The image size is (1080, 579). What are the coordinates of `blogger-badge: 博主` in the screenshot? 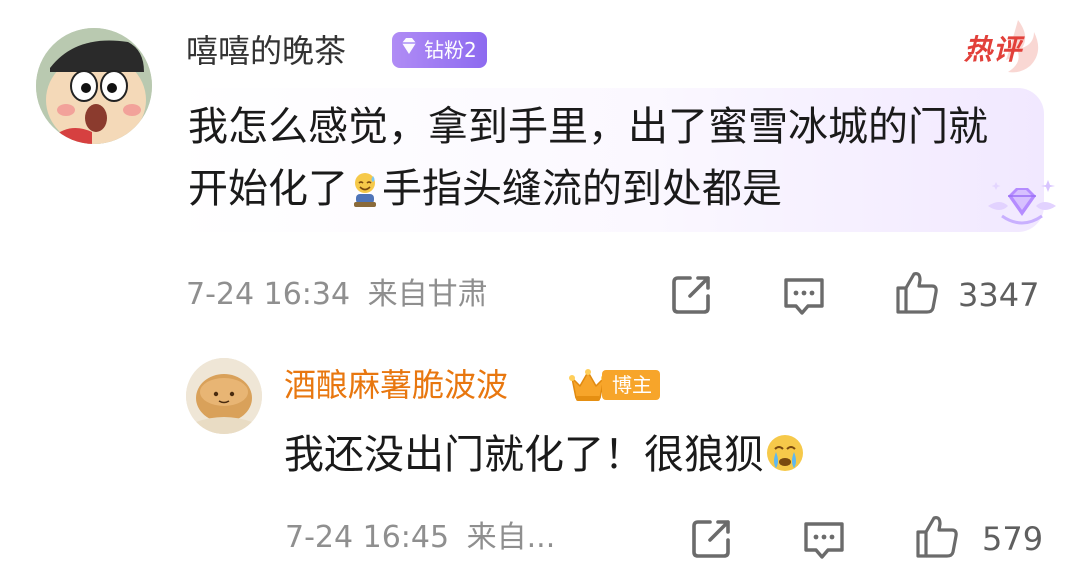 It's located at (614, 385).